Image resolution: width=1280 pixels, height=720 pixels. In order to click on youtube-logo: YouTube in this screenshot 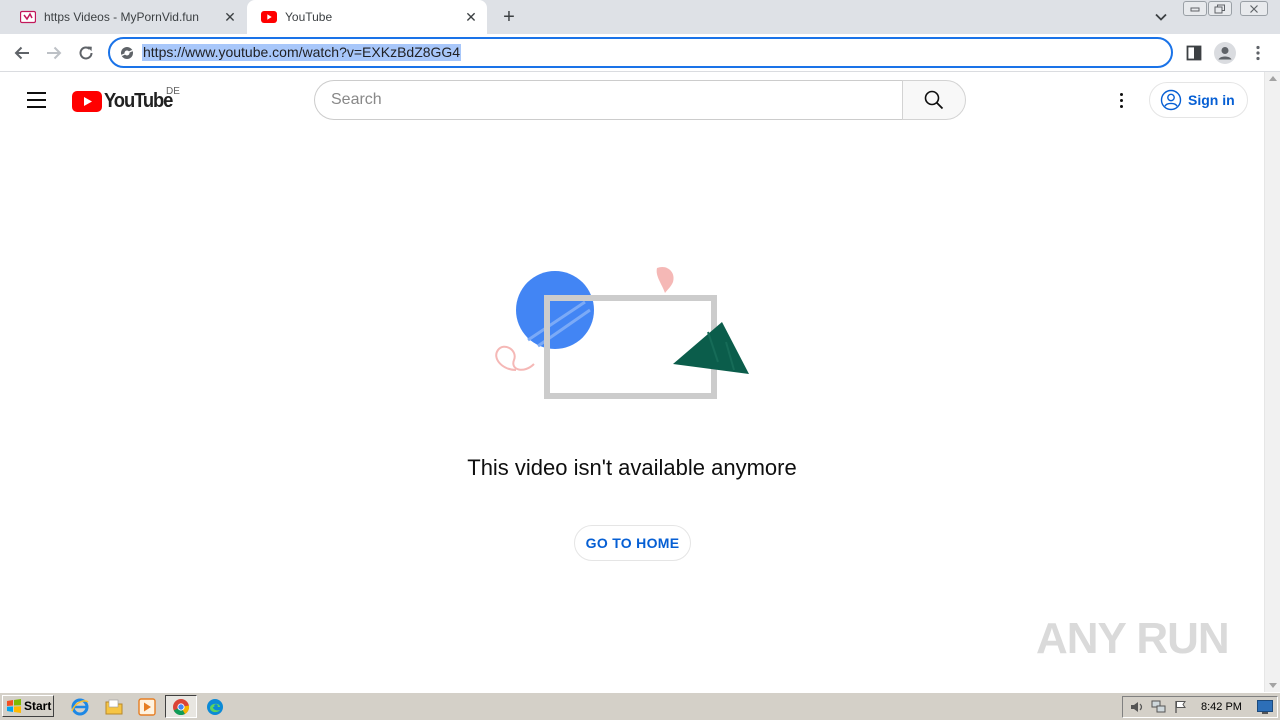, I will do `click(125, 101)`.